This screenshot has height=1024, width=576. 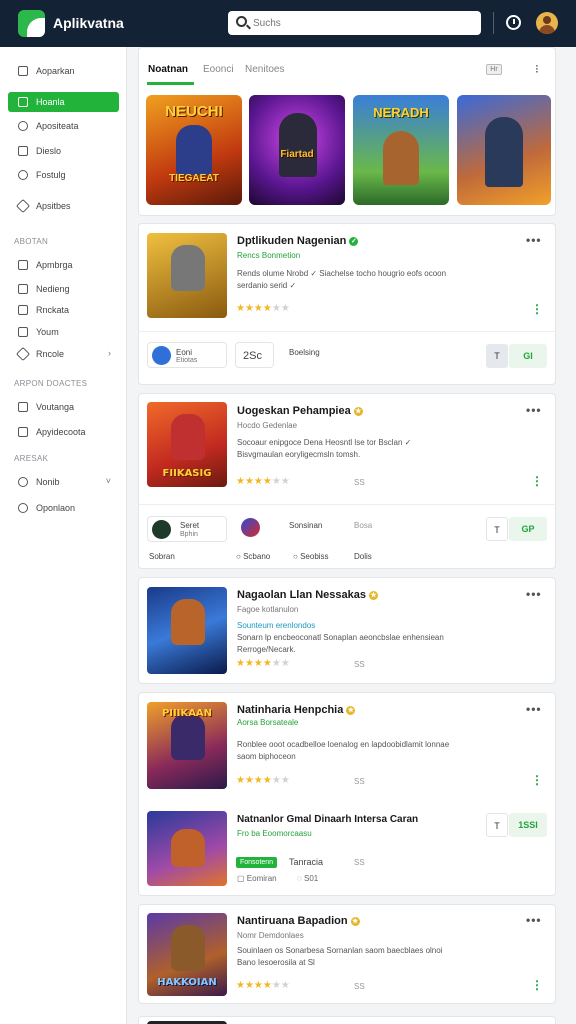 I want to click on app-title: Nantiruana Bapadion ★, so click(x=298, y=921).